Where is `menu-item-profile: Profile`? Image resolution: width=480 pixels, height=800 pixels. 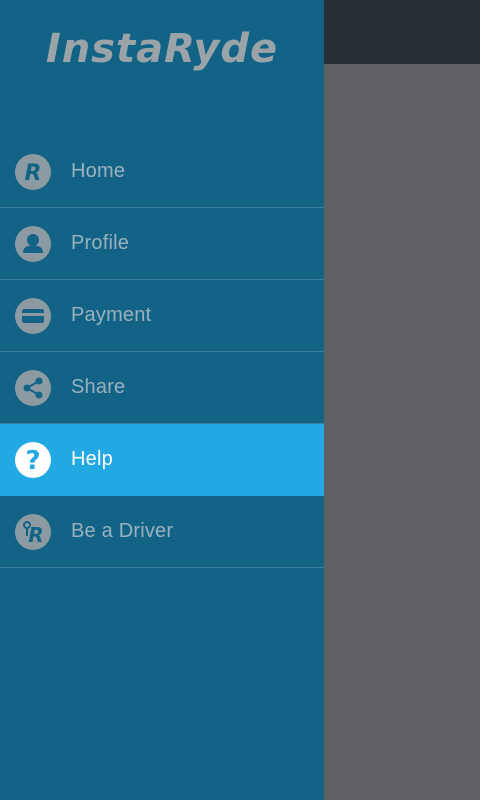 menu-item-profile: Profile is located at coordinates (162, 244).